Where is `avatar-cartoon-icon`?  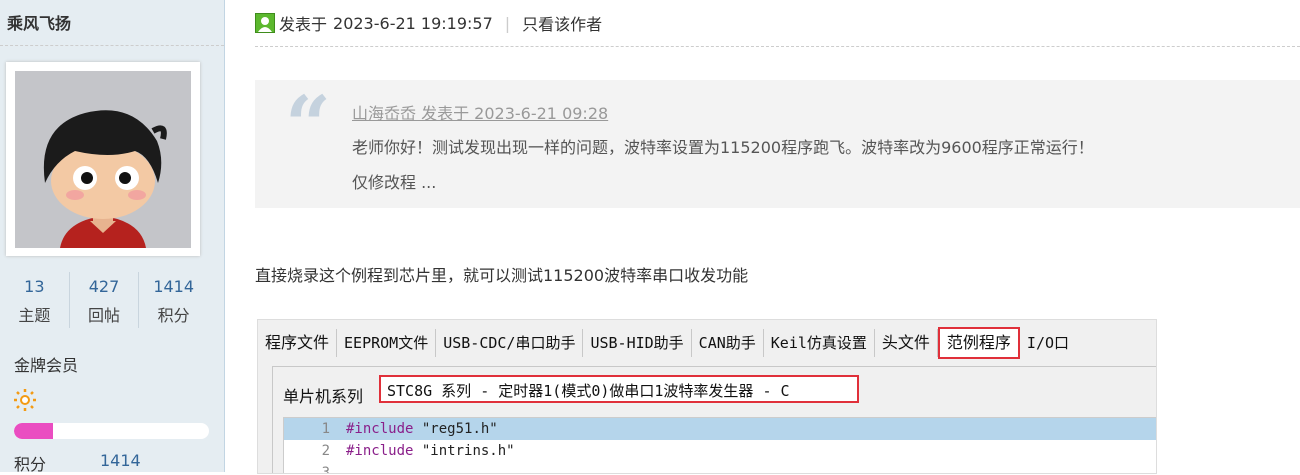
avatar-cartoon-icon is located at coordinates (103, 159).